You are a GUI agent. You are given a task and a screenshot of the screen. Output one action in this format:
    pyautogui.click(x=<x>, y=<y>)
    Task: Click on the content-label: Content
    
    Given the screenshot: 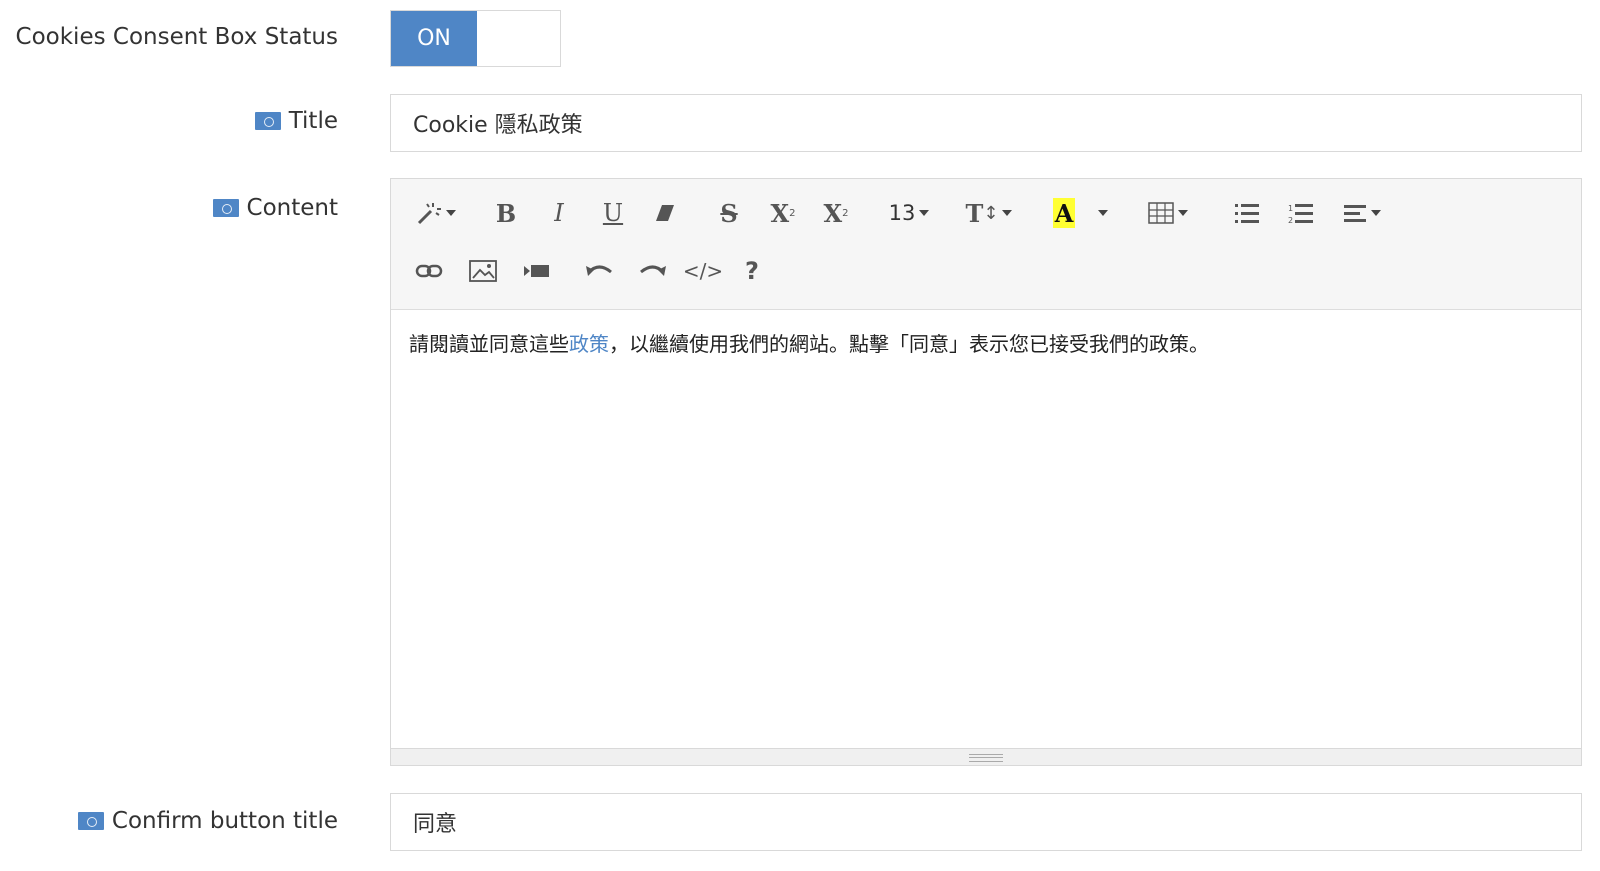 What is the action you would take?
    pyautogui.click(x=275, y=208)
    